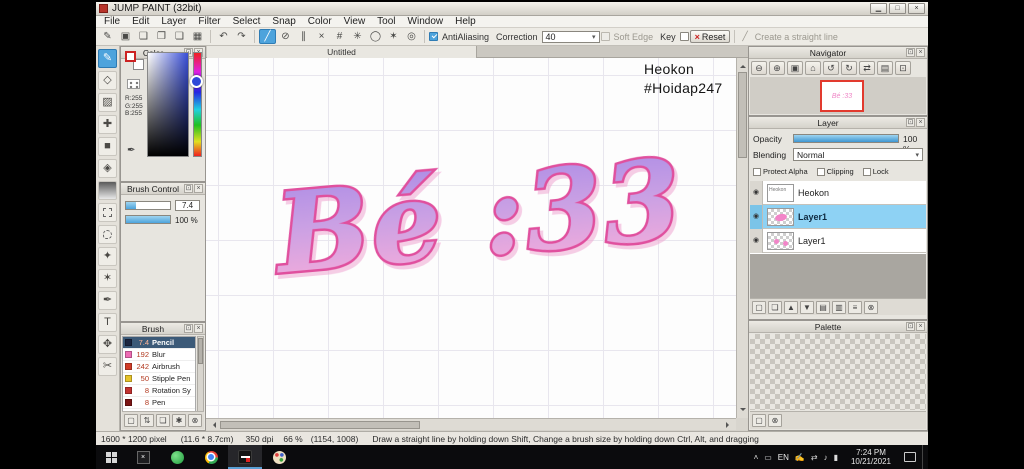 The image size is (1024, 469). Describe the element at coordinates (393, 36) in the screenshot. I see `snap-vanishing-button: ✶` at that location.